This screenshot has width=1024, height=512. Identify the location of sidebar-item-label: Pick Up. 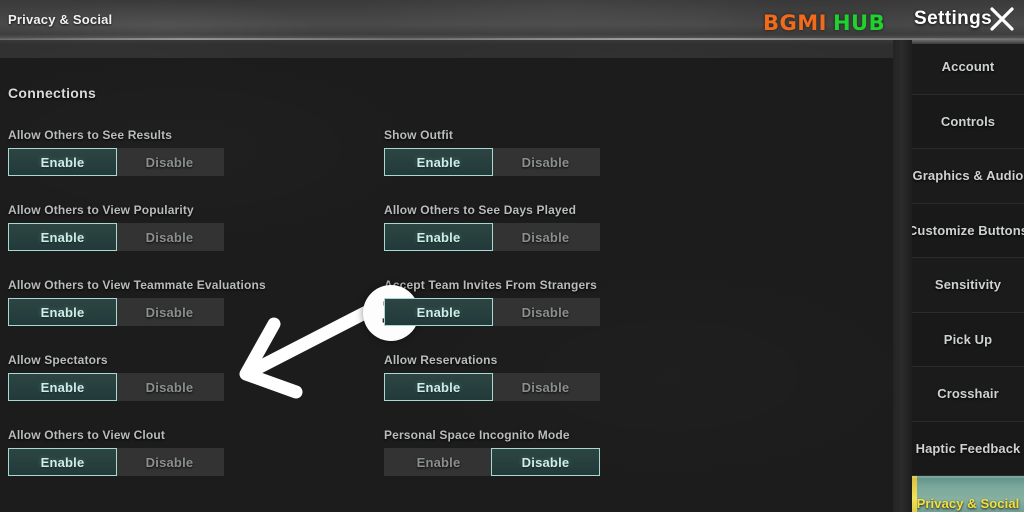
(968, 339).